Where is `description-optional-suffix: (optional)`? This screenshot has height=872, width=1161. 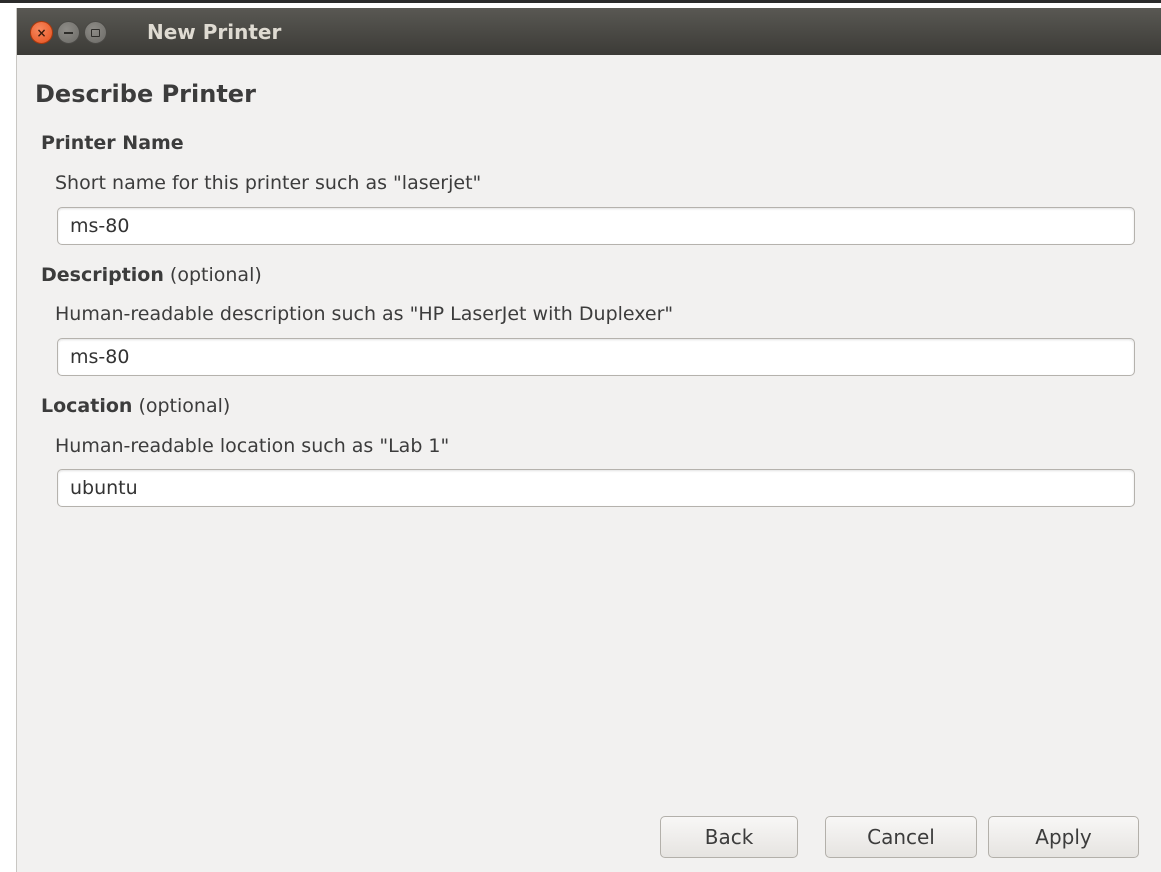 description-optional-suffix: (optional) is located at coordinates (212, 275).